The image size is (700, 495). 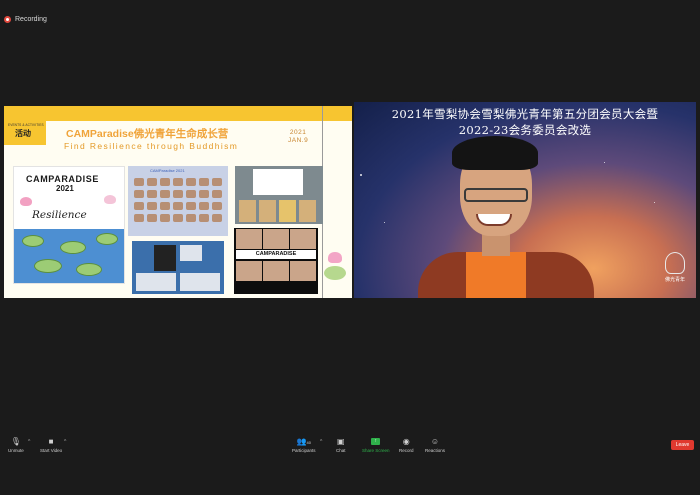 I want to click on chat-label: Chat, so click(x=341, y=450).